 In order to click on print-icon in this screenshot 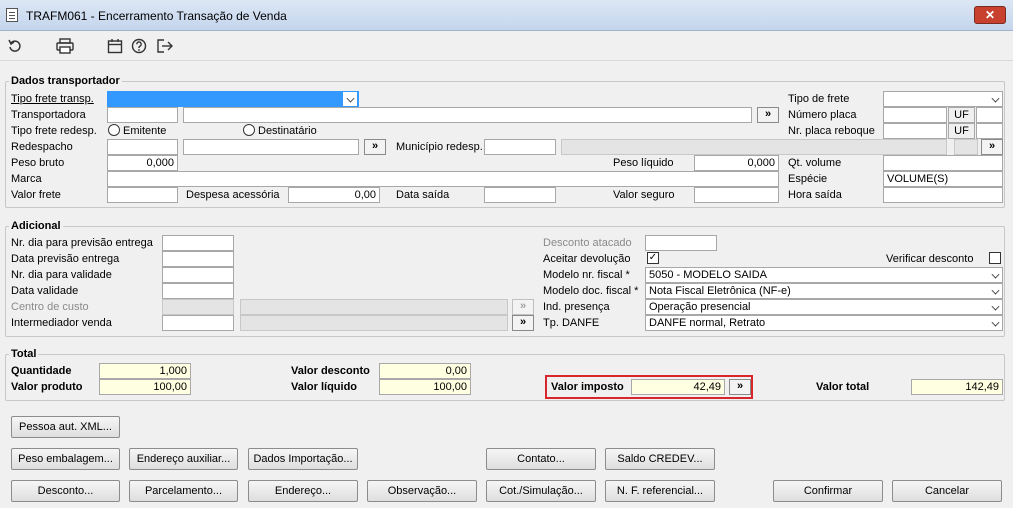, I will do `click(65, 46)`.